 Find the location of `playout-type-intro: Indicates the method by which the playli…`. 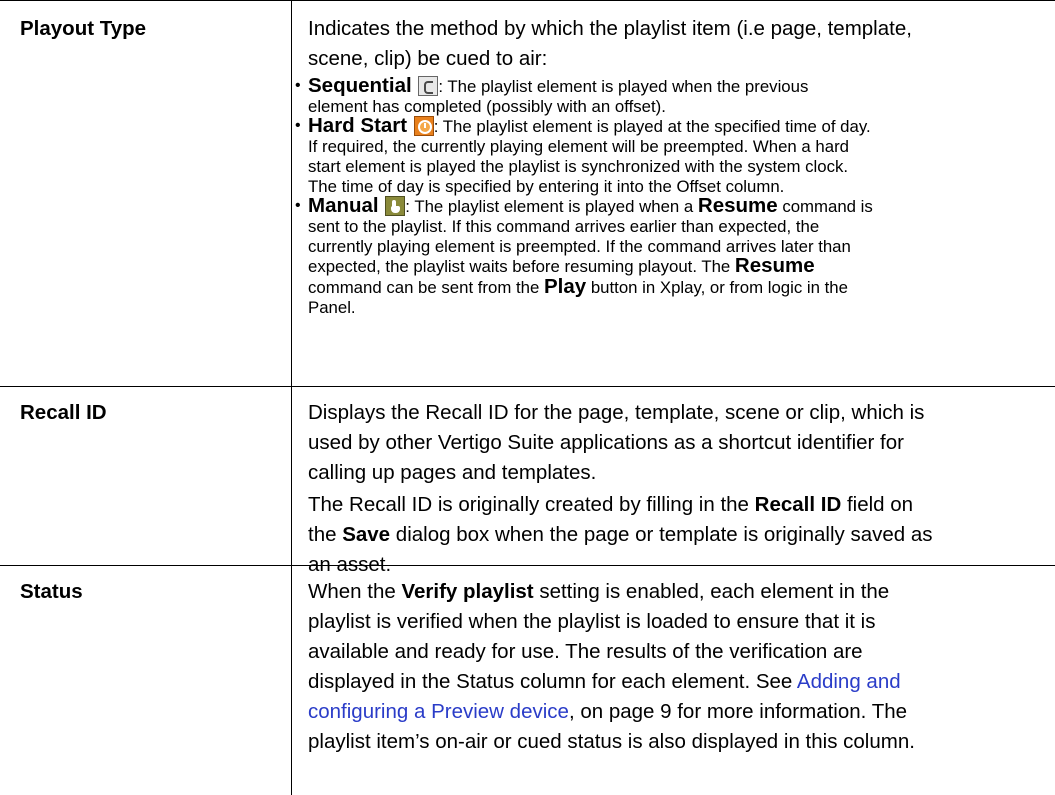

playout-type-intro: Indicates the method by which the playli… is located at coordinates (610, 43).